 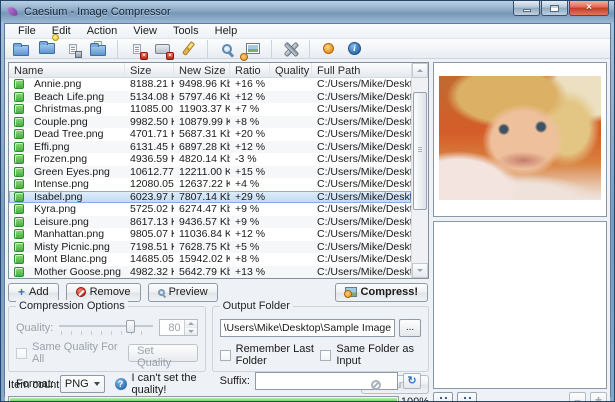 I want to click on format-dropdown: PNG, so click(x=82, y=384).